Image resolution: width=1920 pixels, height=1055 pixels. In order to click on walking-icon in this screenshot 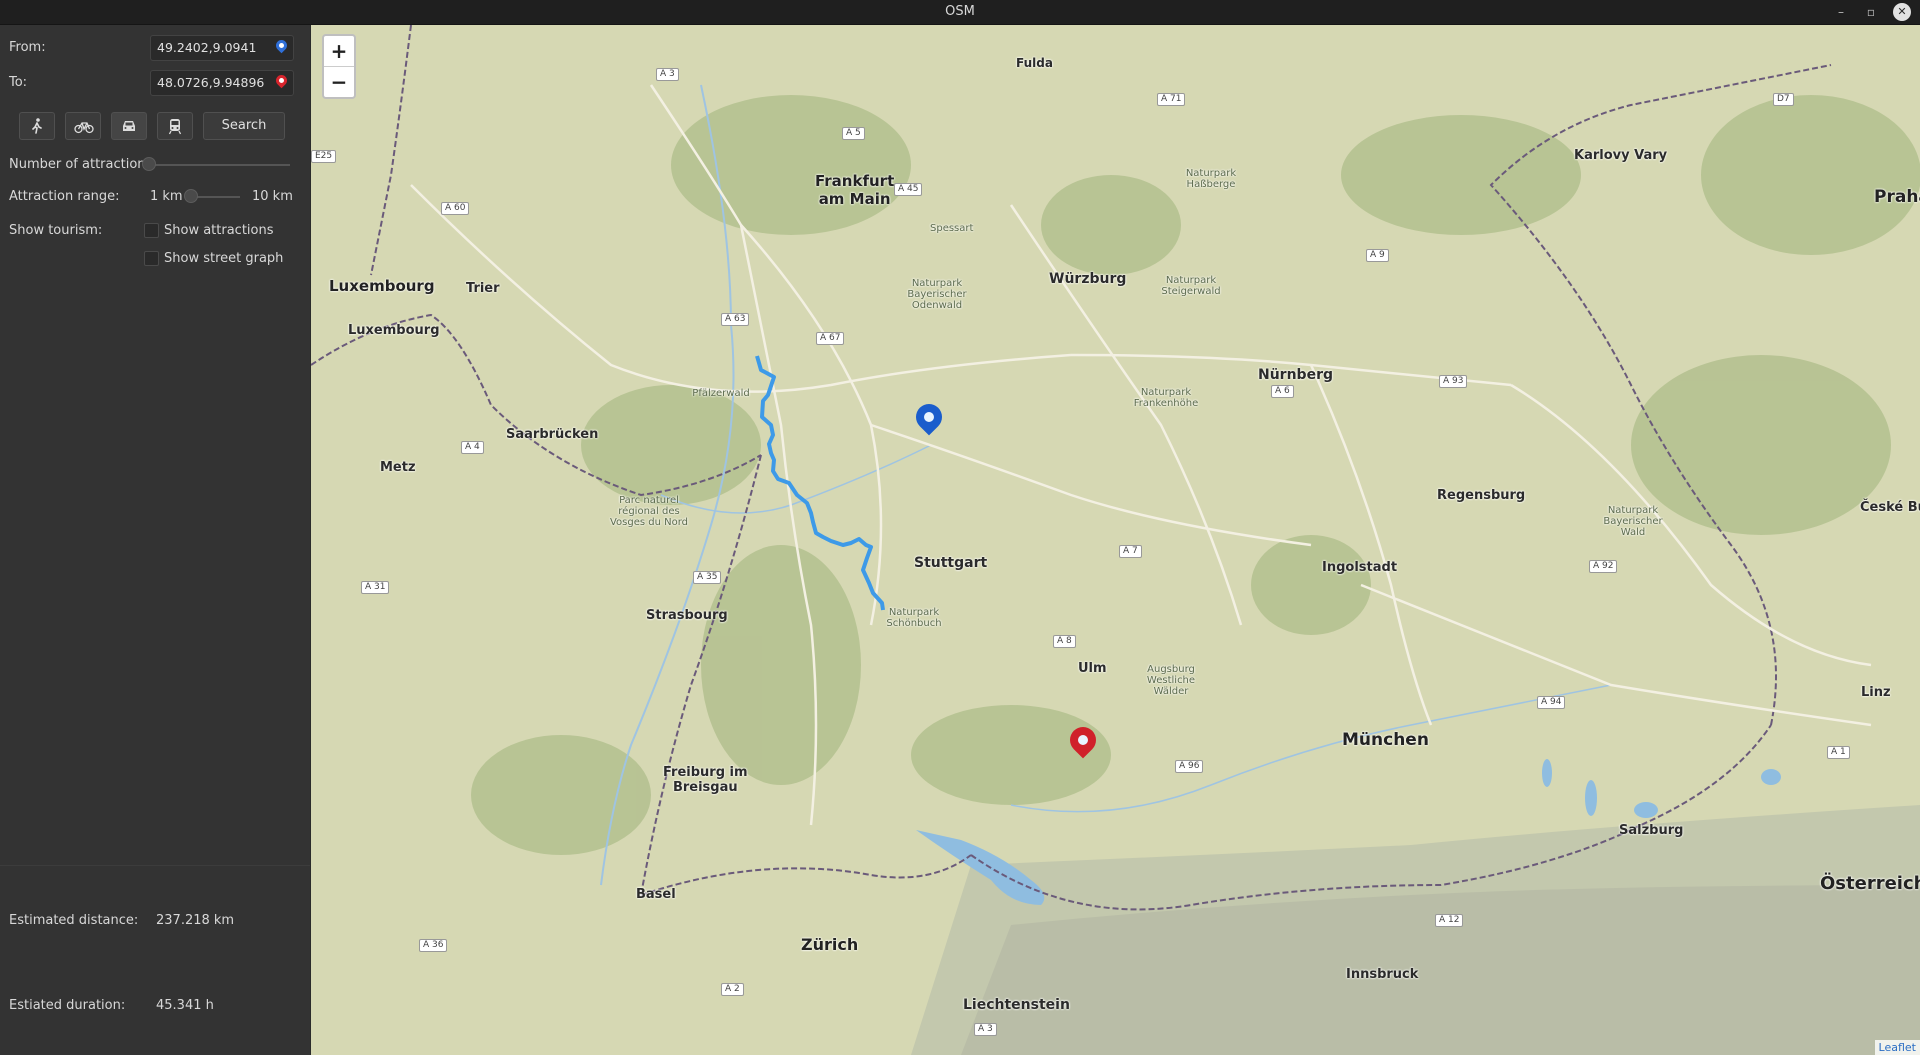, I will do `click(37, 126)`.